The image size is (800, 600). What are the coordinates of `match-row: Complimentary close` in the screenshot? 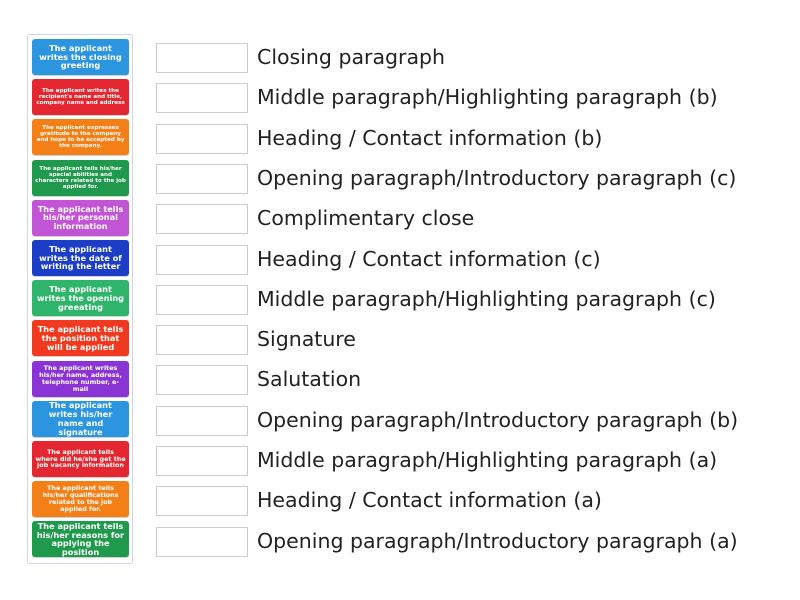 It's located at (476, 220).